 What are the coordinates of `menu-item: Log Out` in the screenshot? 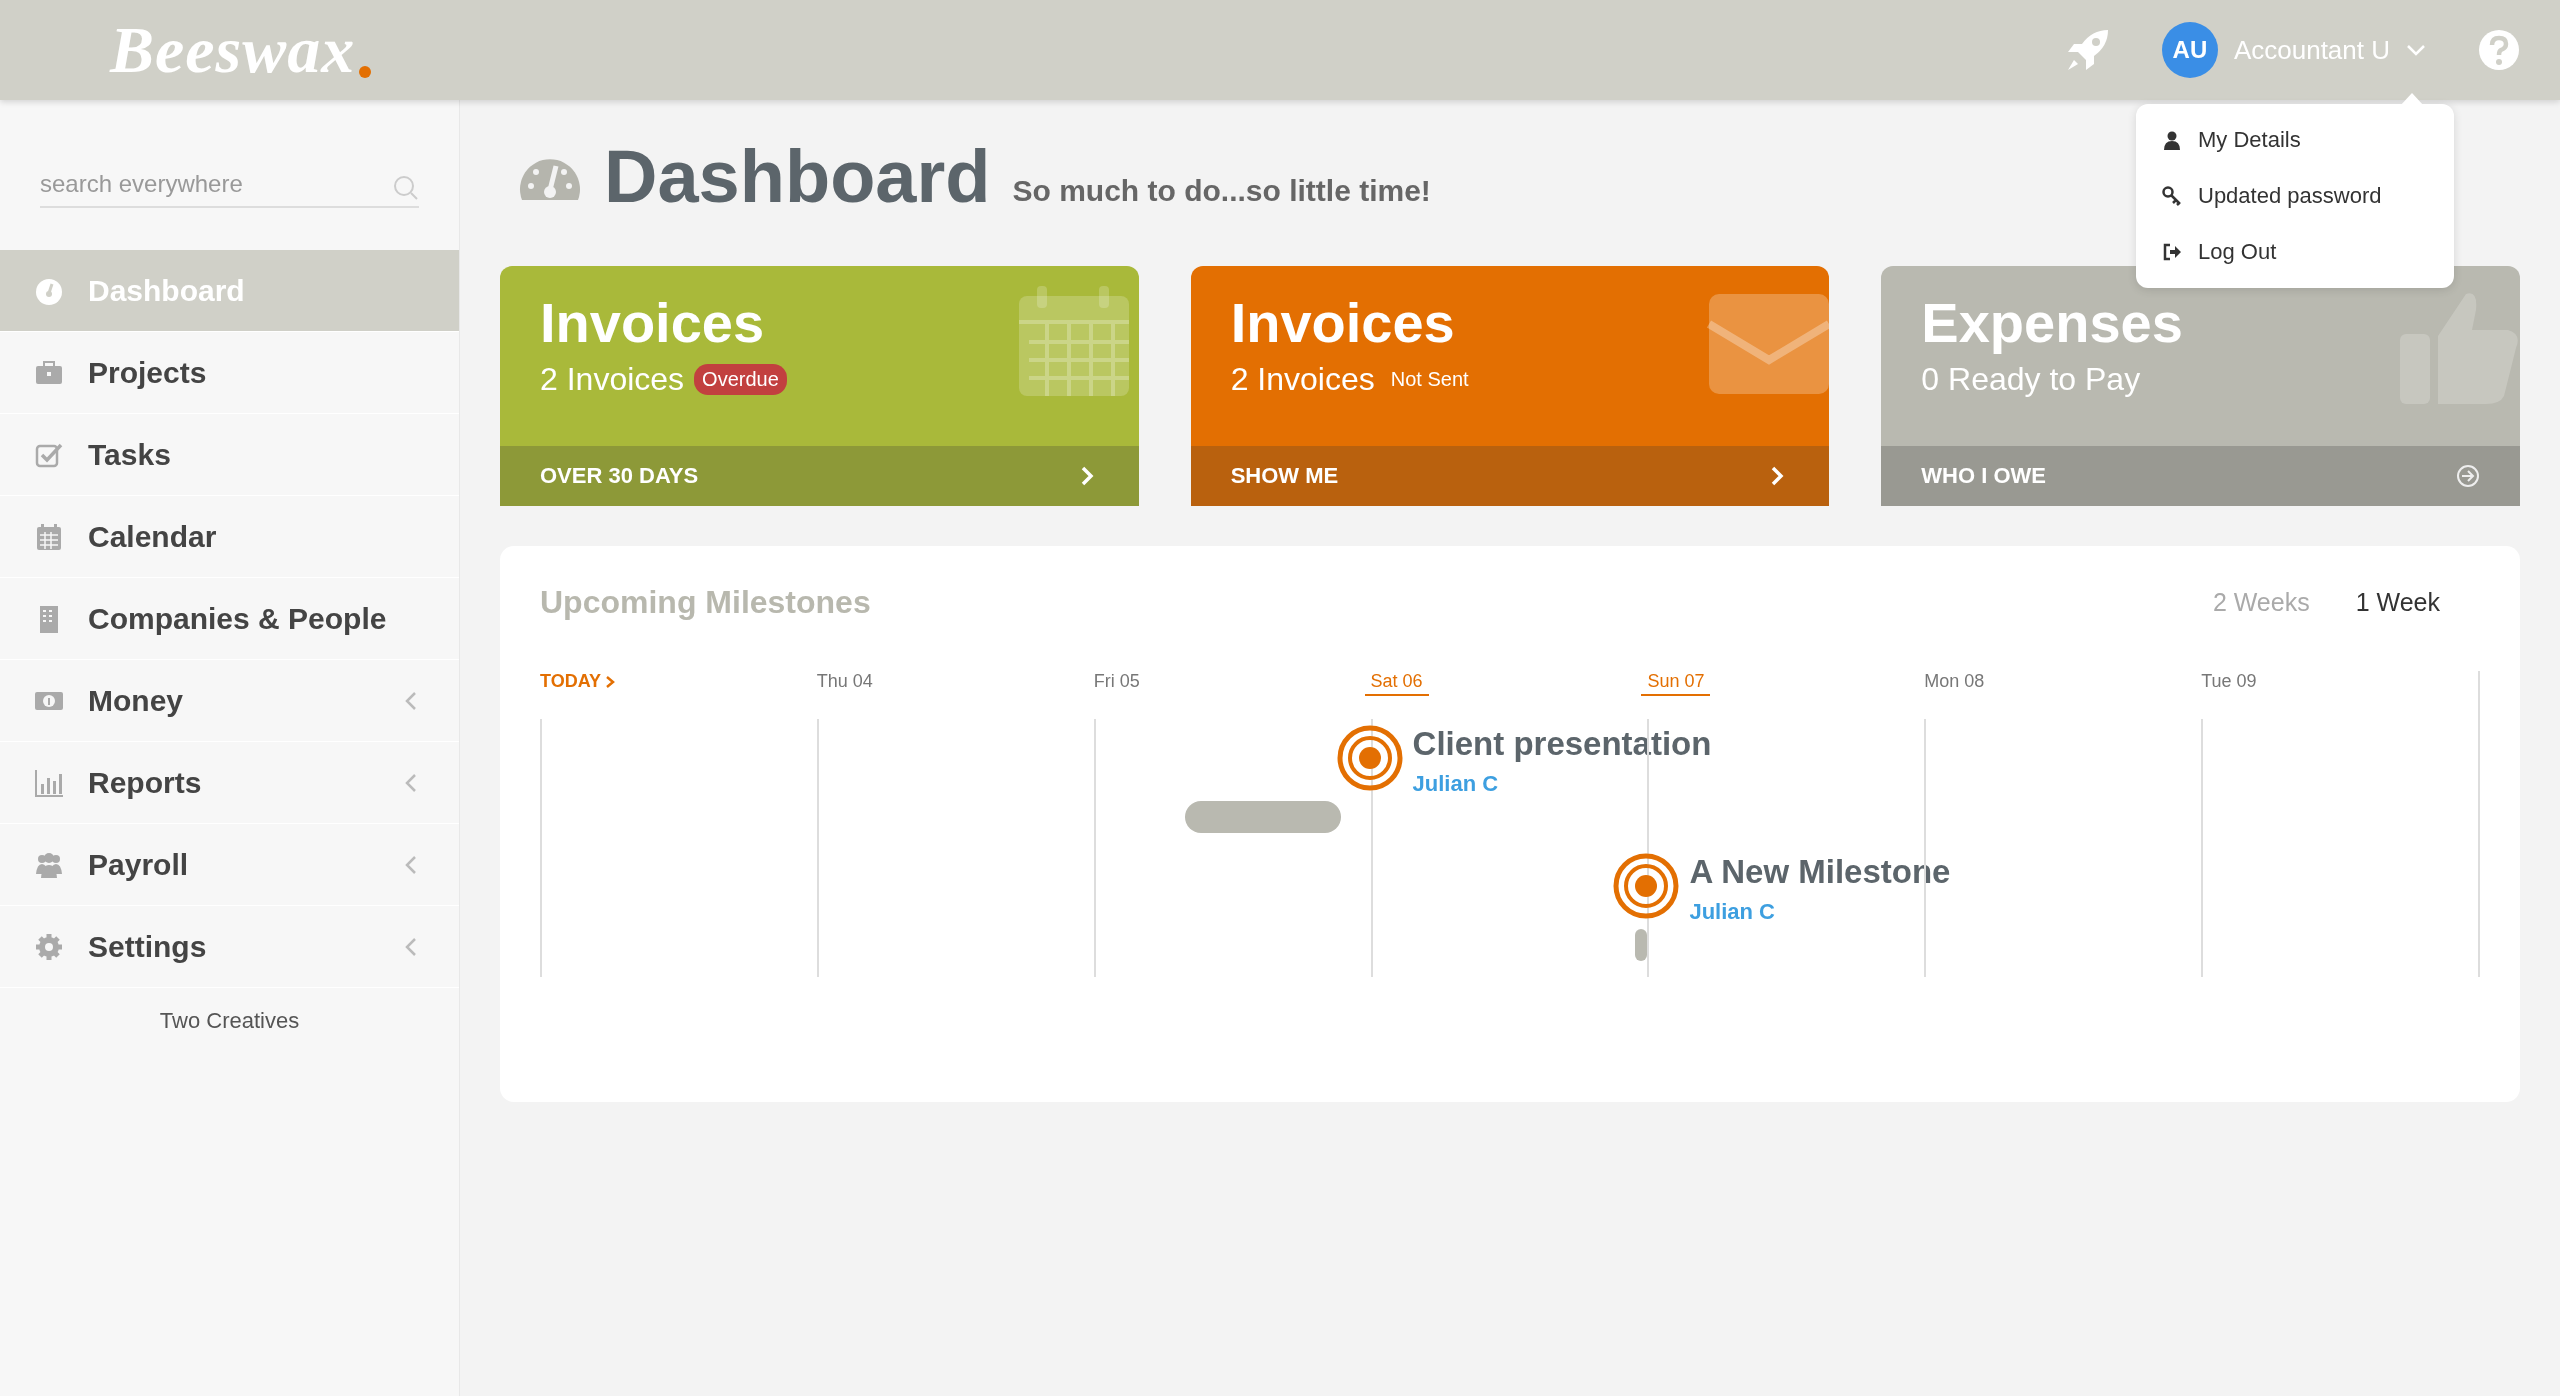 It's located at (2295, 252).